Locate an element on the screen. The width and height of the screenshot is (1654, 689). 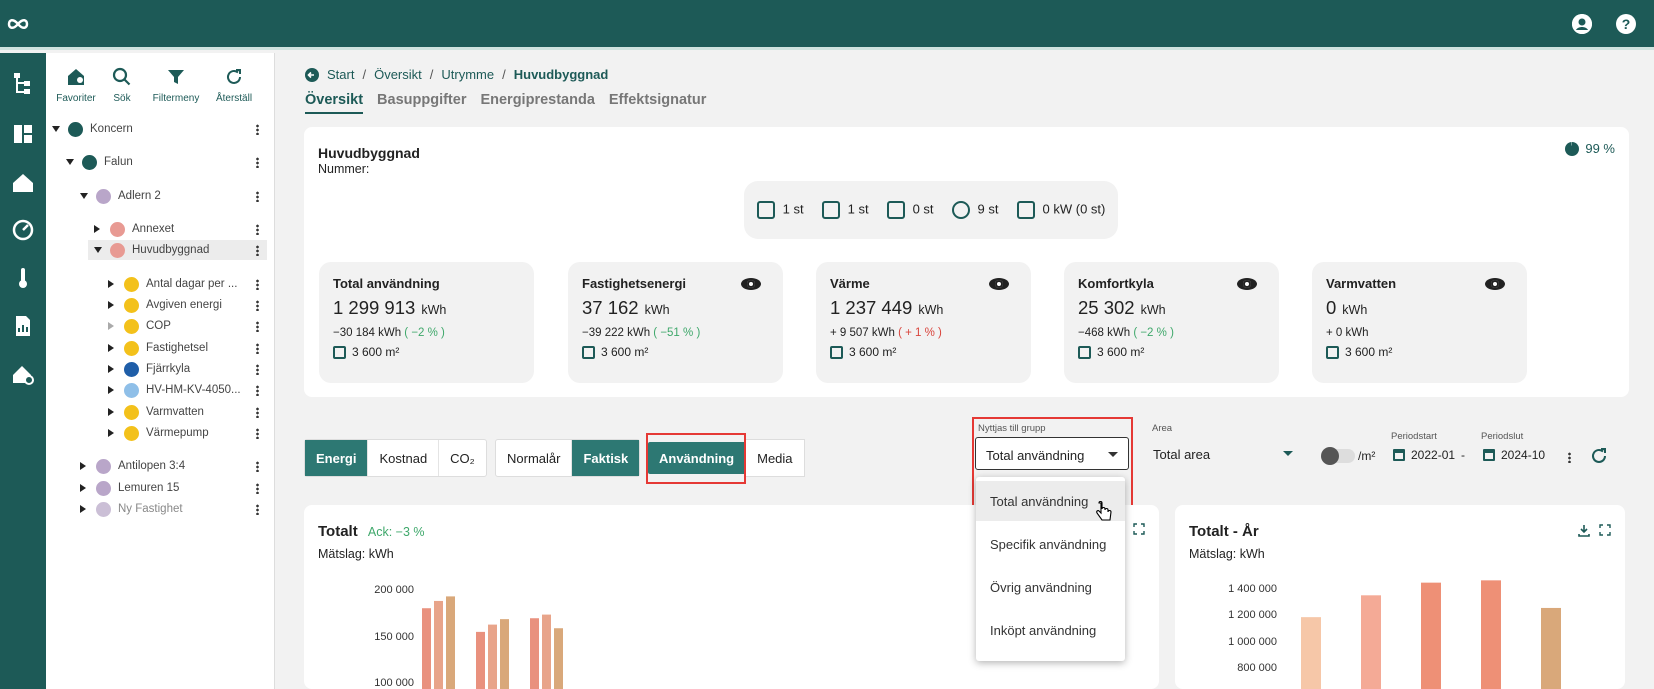
dropdown-option-purchased: Inköpt användning is located at coordinates (1043, 630).